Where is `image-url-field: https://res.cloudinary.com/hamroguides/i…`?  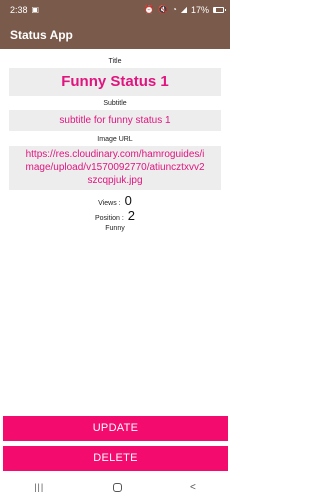
image-url-field: https://res.cloudinary.com/hamroguides/i… is located at coordinates (115, 168).